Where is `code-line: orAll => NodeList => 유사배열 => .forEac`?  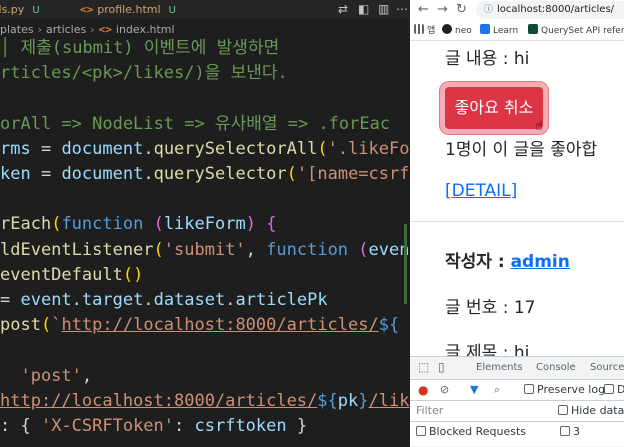
code-line: orAll => NodeList => 유사배열 => .forEac is located at coordinates (195, 124).